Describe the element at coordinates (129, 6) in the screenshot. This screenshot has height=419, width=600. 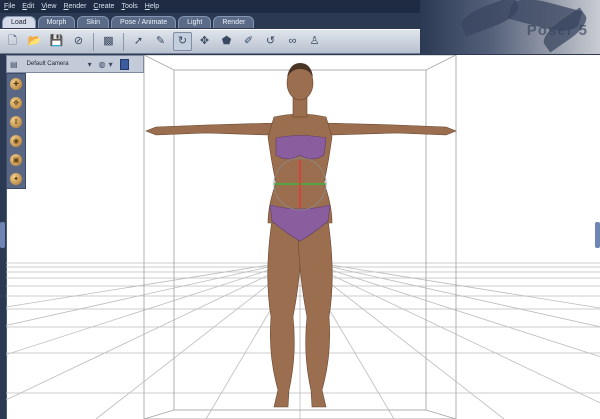
I see `menu-item-tools: Tools` at that location.